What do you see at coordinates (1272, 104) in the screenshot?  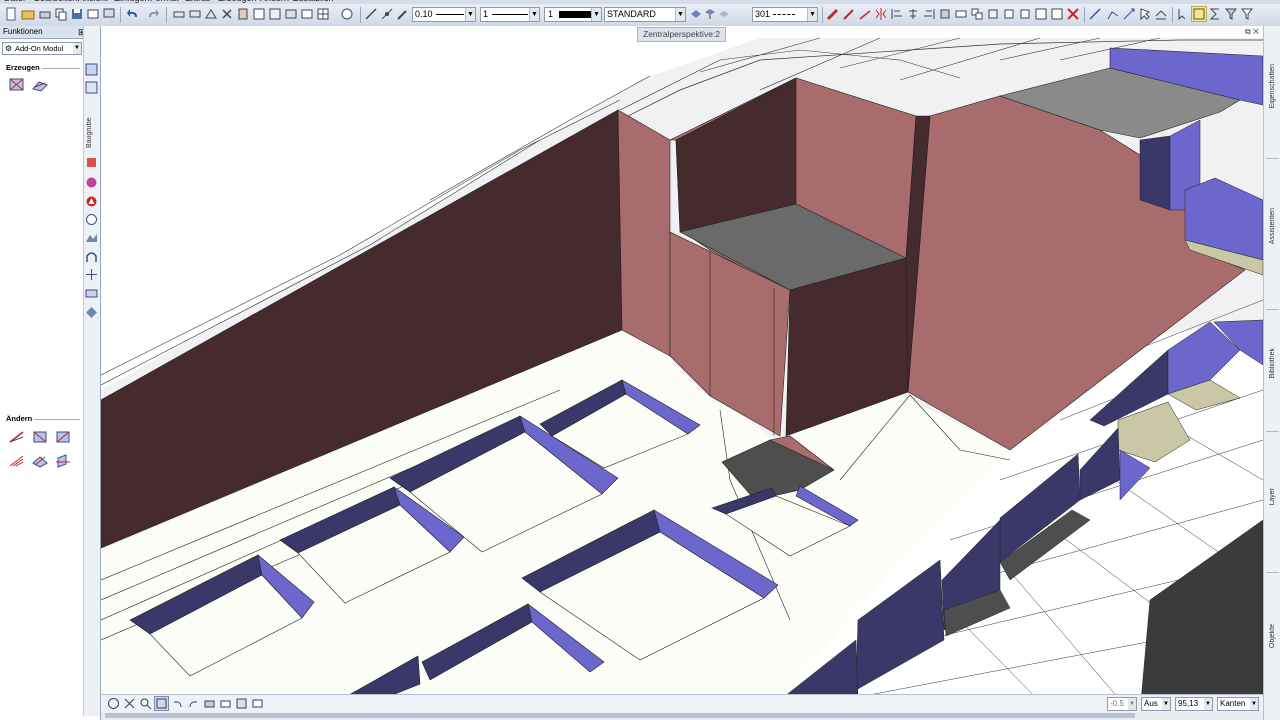 I see `tab-eigenschaften: Eigenschaften` at bounding box center [1272, 104].